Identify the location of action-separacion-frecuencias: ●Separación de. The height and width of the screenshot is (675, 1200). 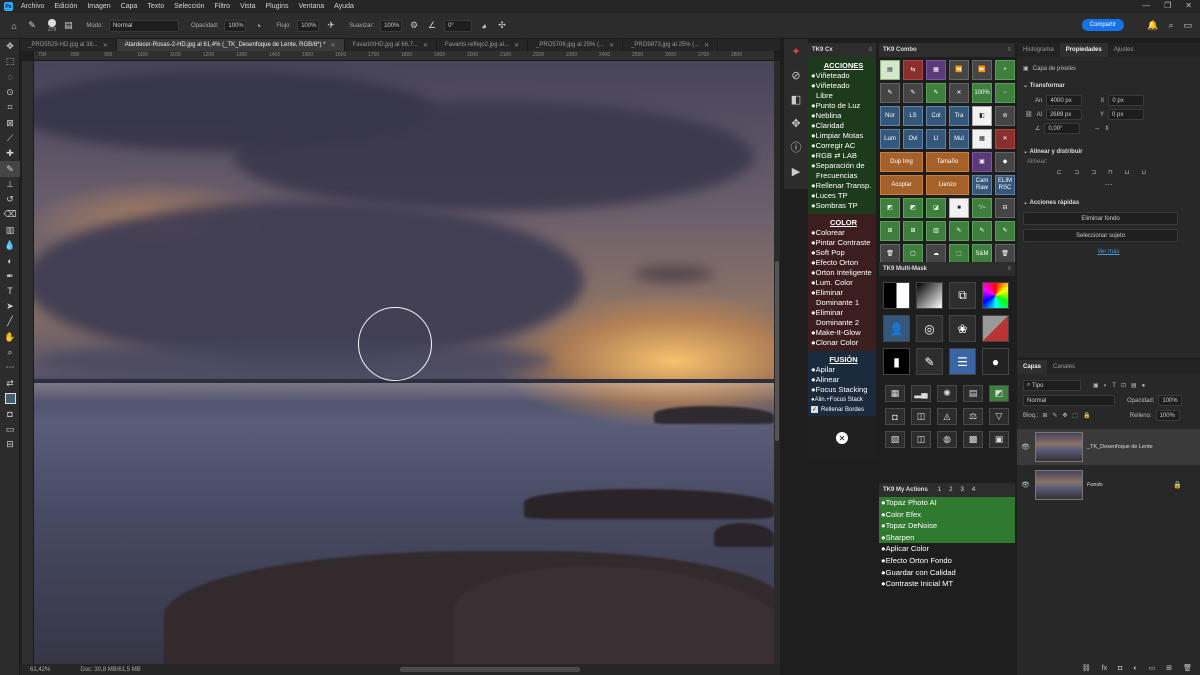
(843, 166).